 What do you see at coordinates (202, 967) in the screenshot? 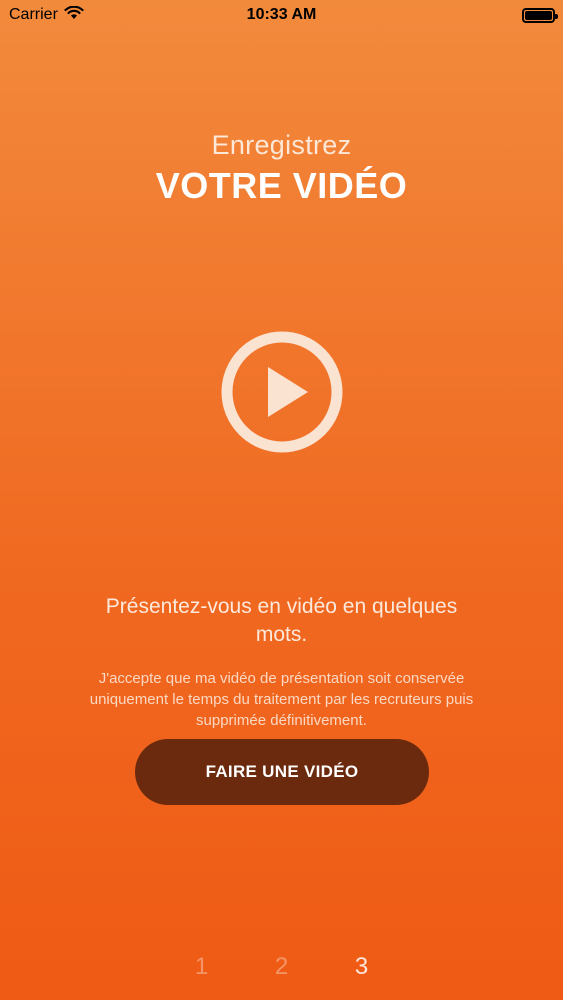
I see `page-indicator-1: 1` at bounding box center [202, 967].